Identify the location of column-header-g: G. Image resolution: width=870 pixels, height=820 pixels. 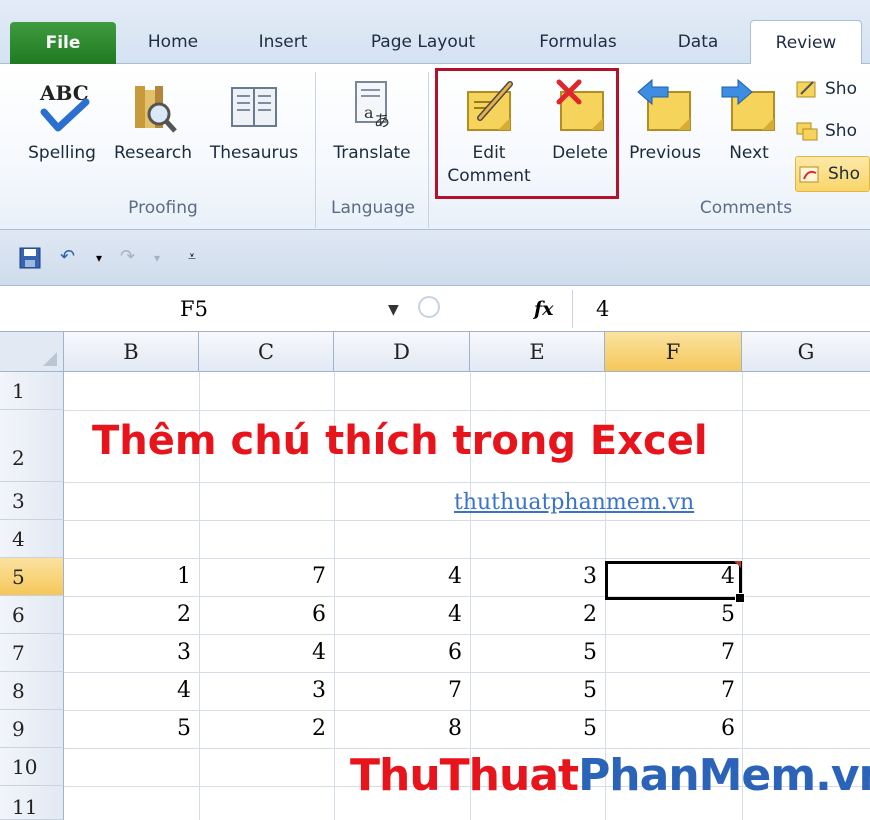
(806, 352).